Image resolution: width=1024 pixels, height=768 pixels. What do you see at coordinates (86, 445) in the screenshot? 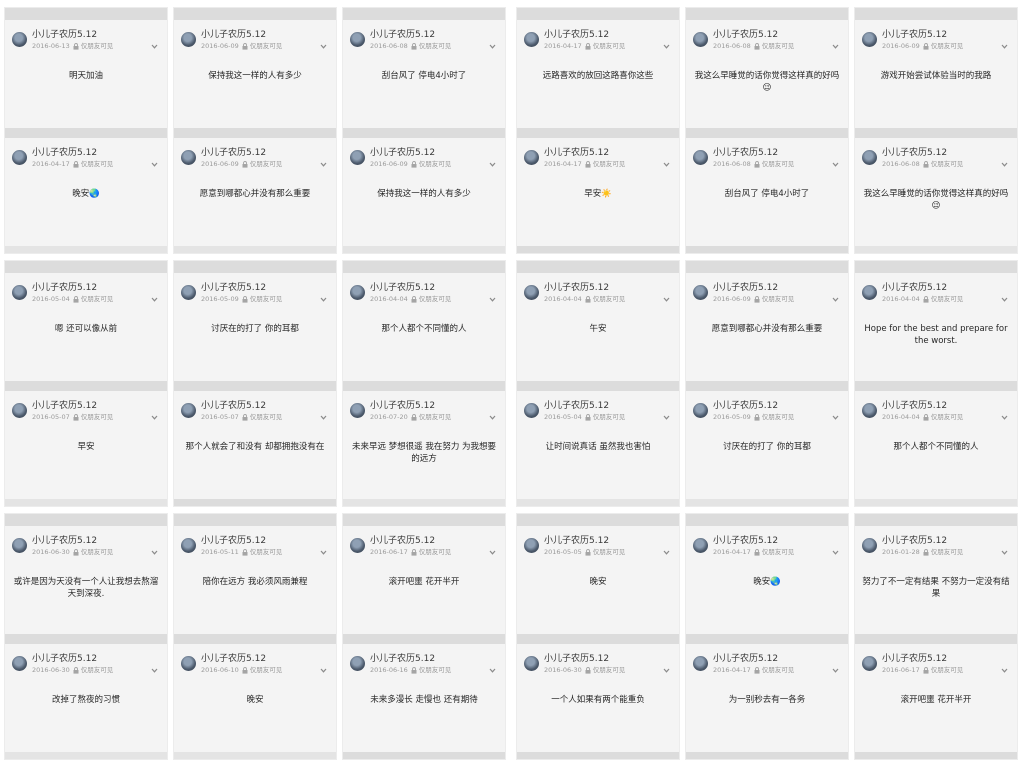
I see `post-card: 小儿子农历5.12 2016-05-07 仅朋友可见 早安` at bounding box center [86, 445].